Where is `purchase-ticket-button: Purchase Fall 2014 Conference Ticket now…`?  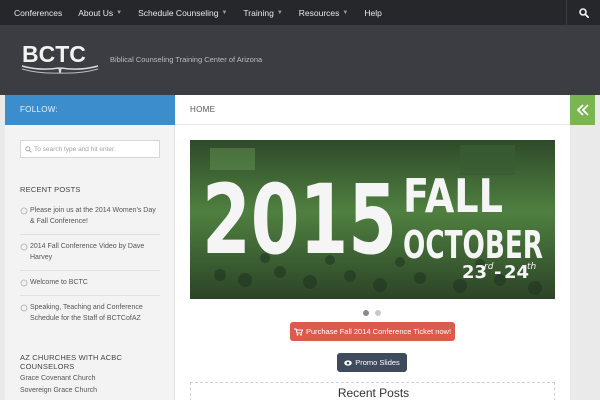
purchase-ticket-button: Purchase Fall 2014 Conference Ticket now… is located at coordinates (372, 331).